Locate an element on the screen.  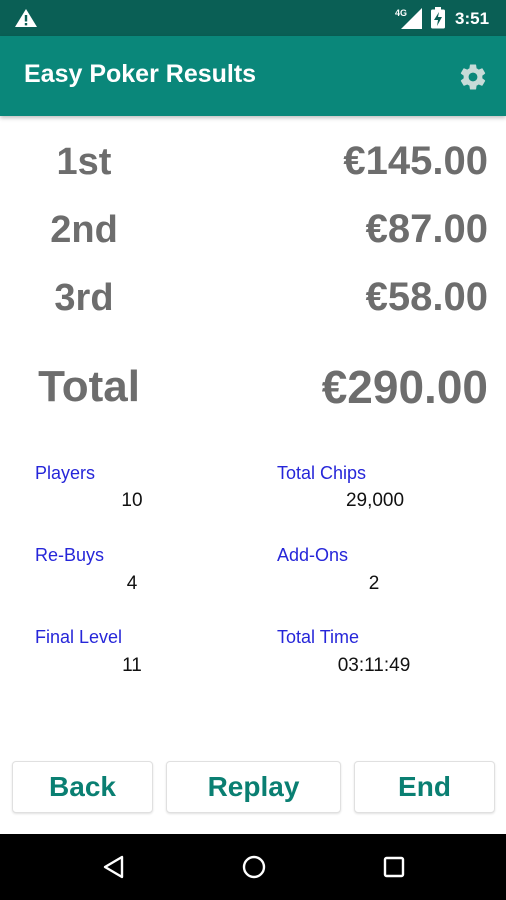
app-title: Easy Poker Results is located at coordinates (140, 74).